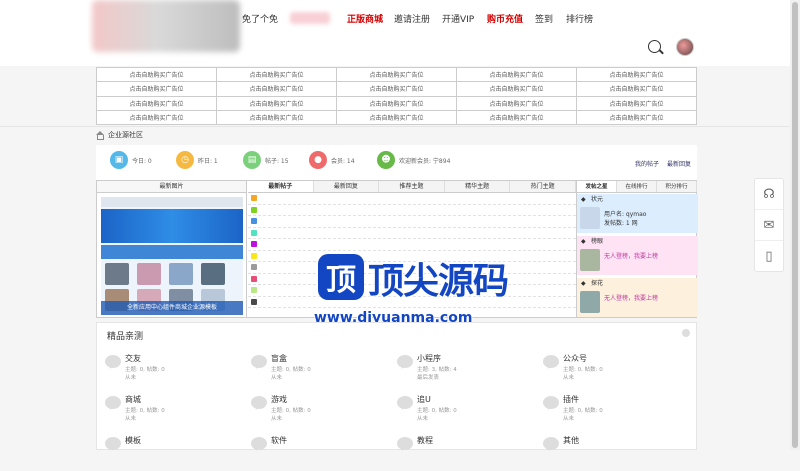 The height and width of the screenshot is (471, 800). I want to click on category-item: 交友主题: 0, 帖数: 0 从未, so click(175, 371).